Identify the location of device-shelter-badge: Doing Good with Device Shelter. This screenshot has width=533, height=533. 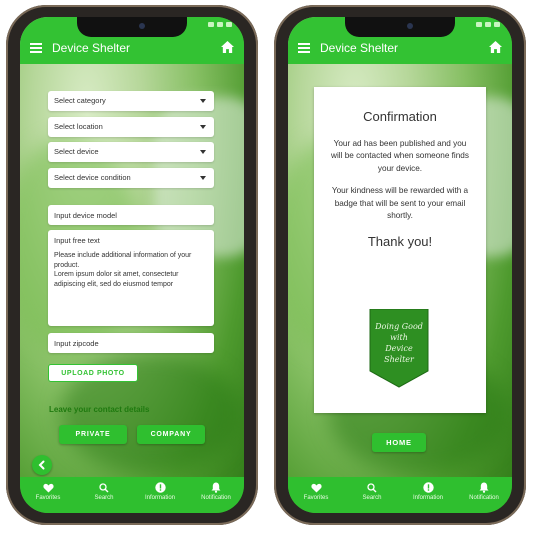
(399, 348).